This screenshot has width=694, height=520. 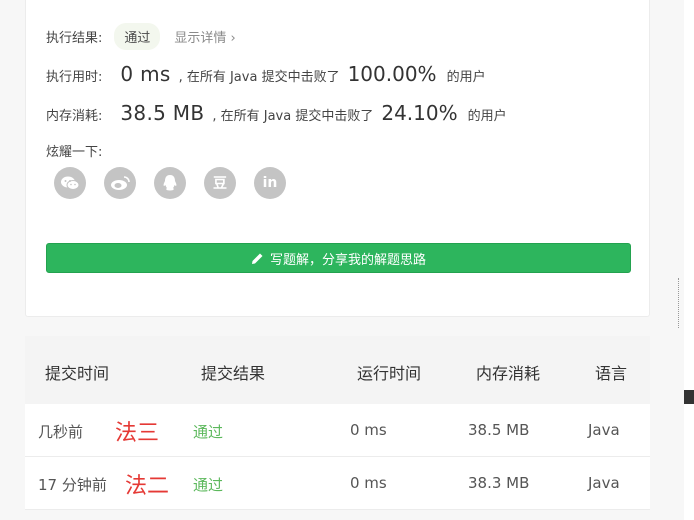 I want to click on header-memory: 内存消耗, so click(x=508, y=373).